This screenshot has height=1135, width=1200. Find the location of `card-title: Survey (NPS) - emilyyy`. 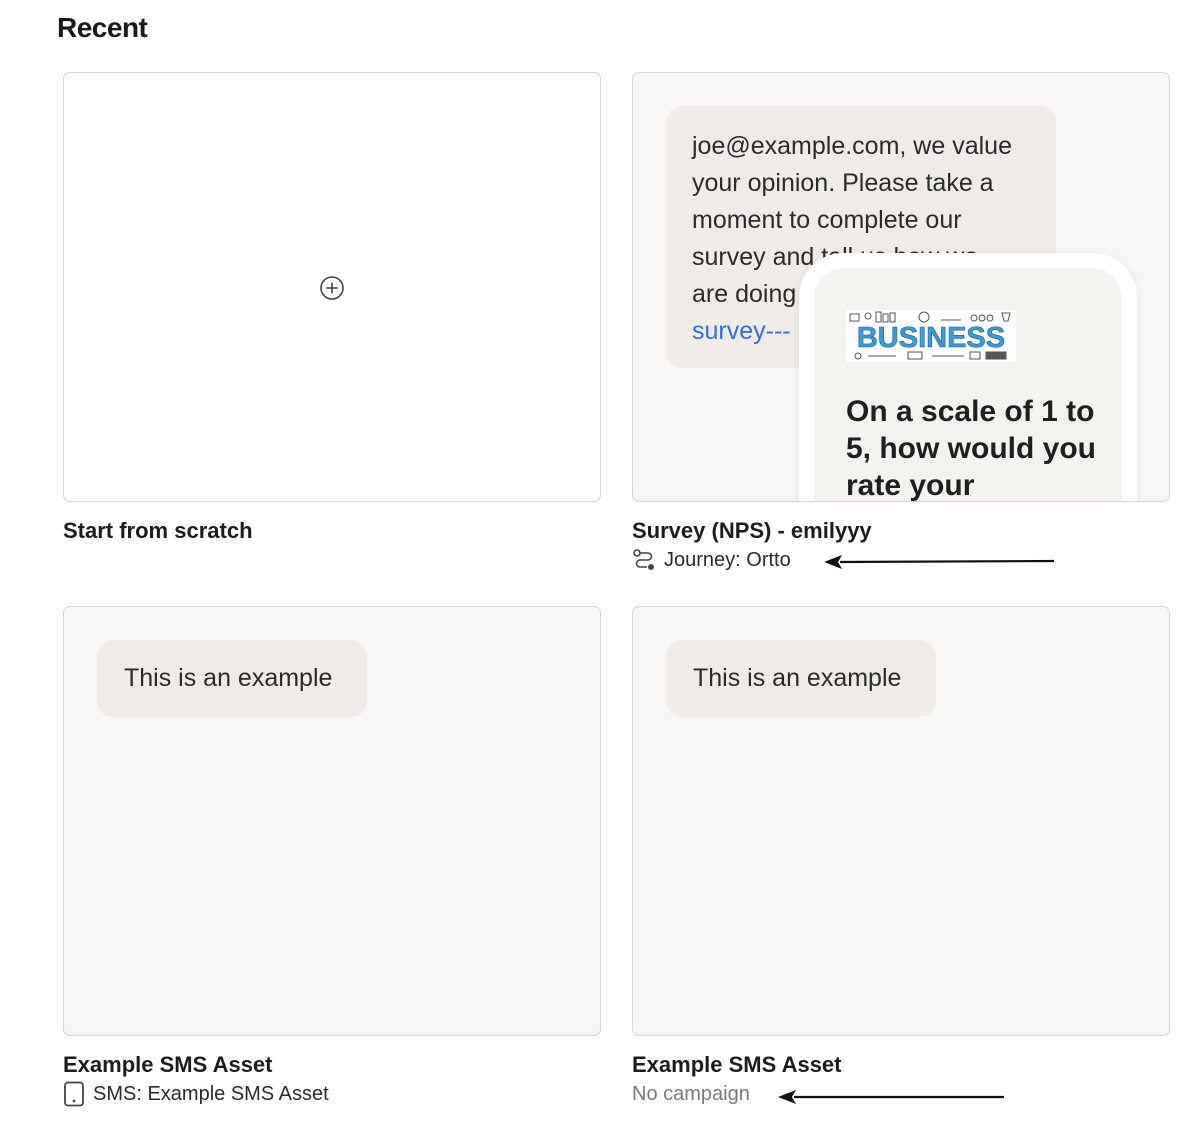

card-title: Survey (NPS) - emilyyy is located at coordinates (752, 531).